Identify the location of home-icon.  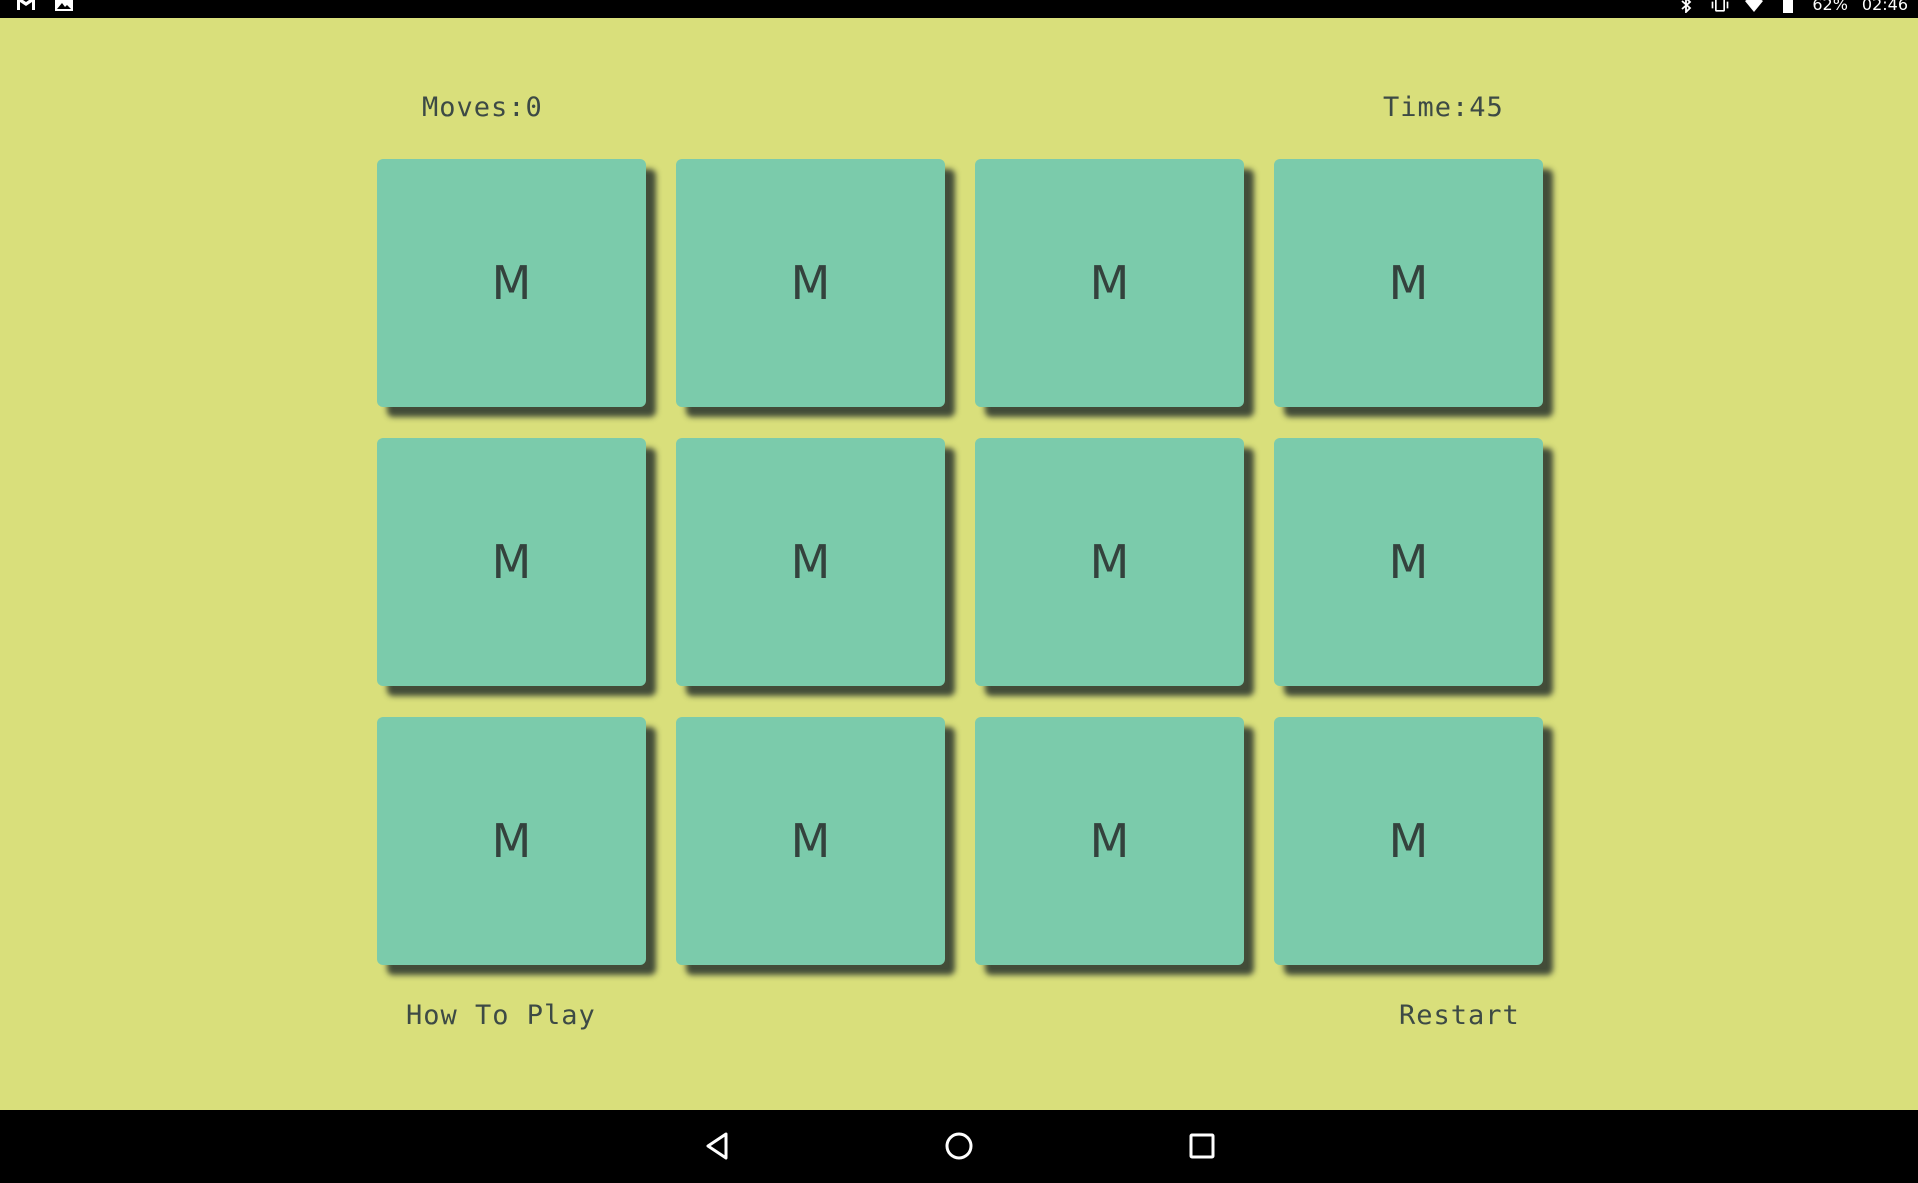
(959, 1146).